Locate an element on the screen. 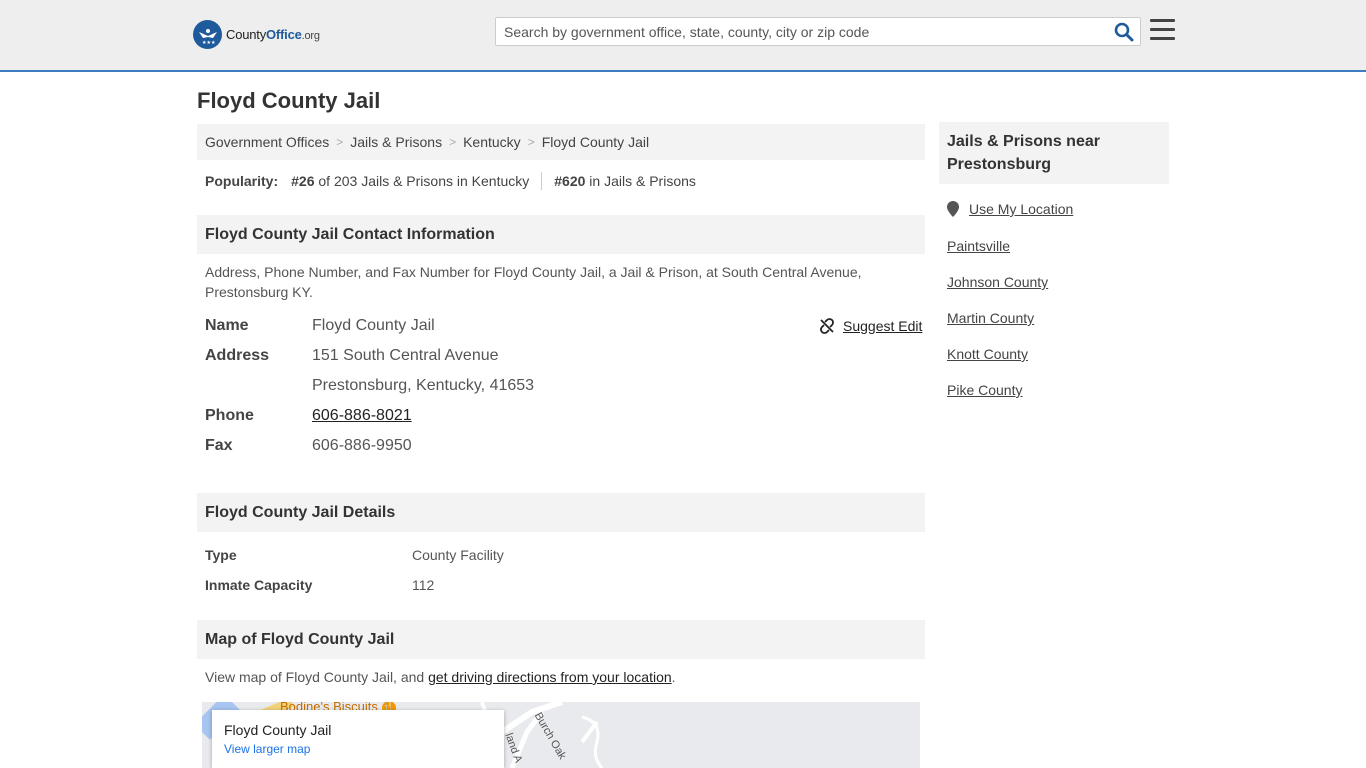 This screenshot has height=768, width=1366. phone-label: Phone is located at coordinates (229, 415).